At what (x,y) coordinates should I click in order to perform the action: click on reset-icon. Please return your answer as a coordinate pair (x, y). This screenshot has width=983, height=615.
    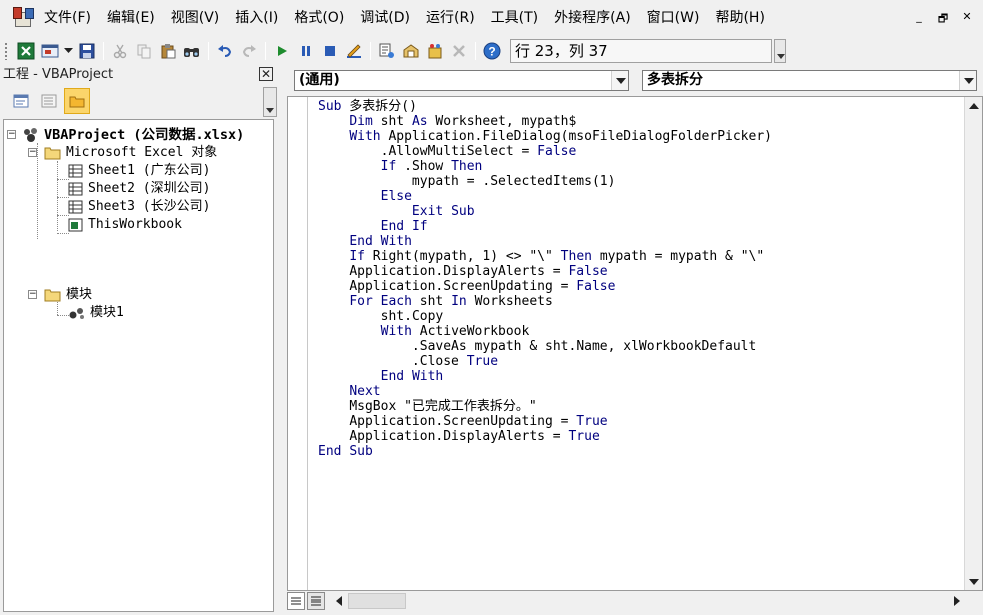
    Looking at the image, I should click on (329, 51).